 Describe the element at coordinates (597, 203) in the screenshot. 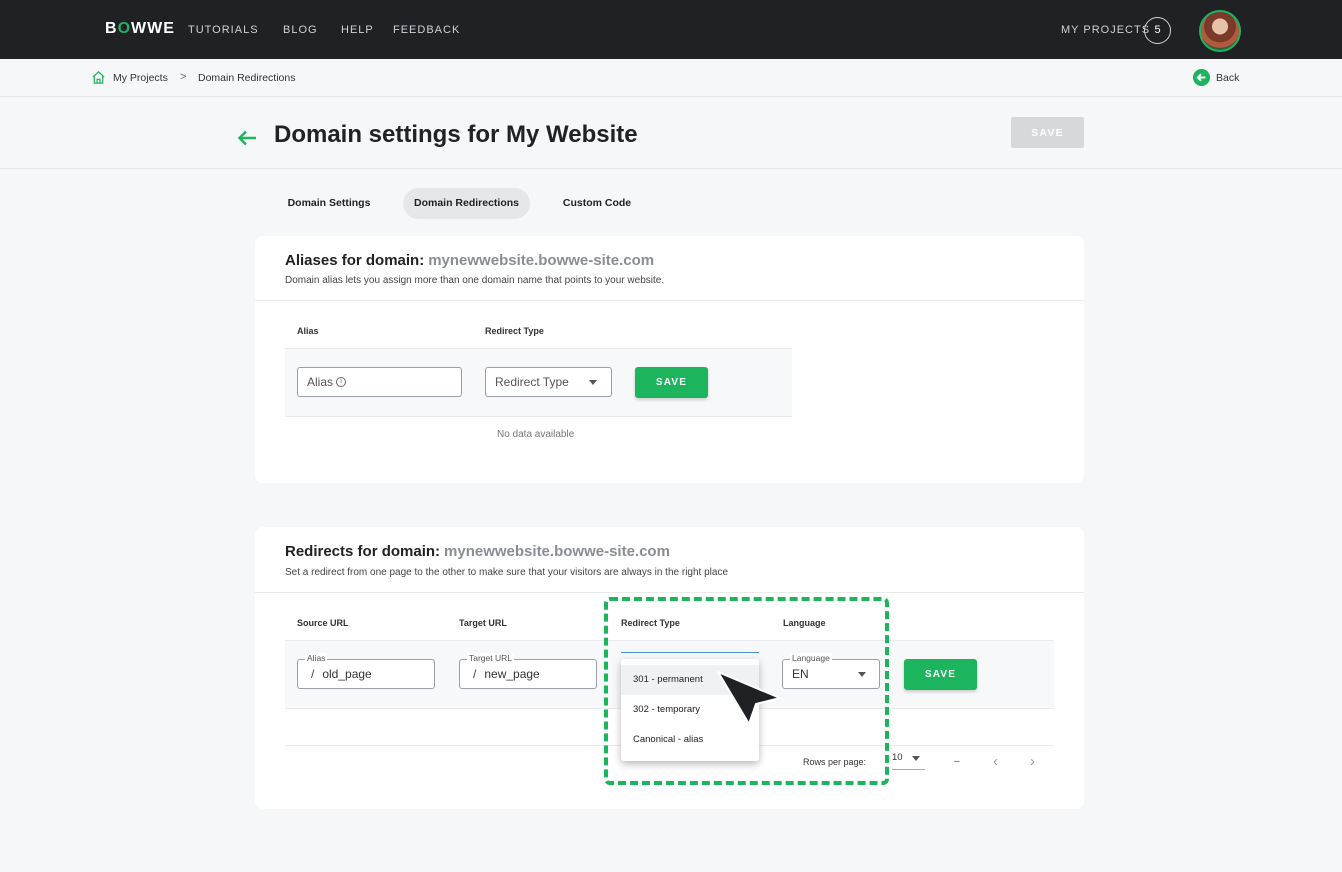

I see `tab-custom-code: Custom Code` at that location.